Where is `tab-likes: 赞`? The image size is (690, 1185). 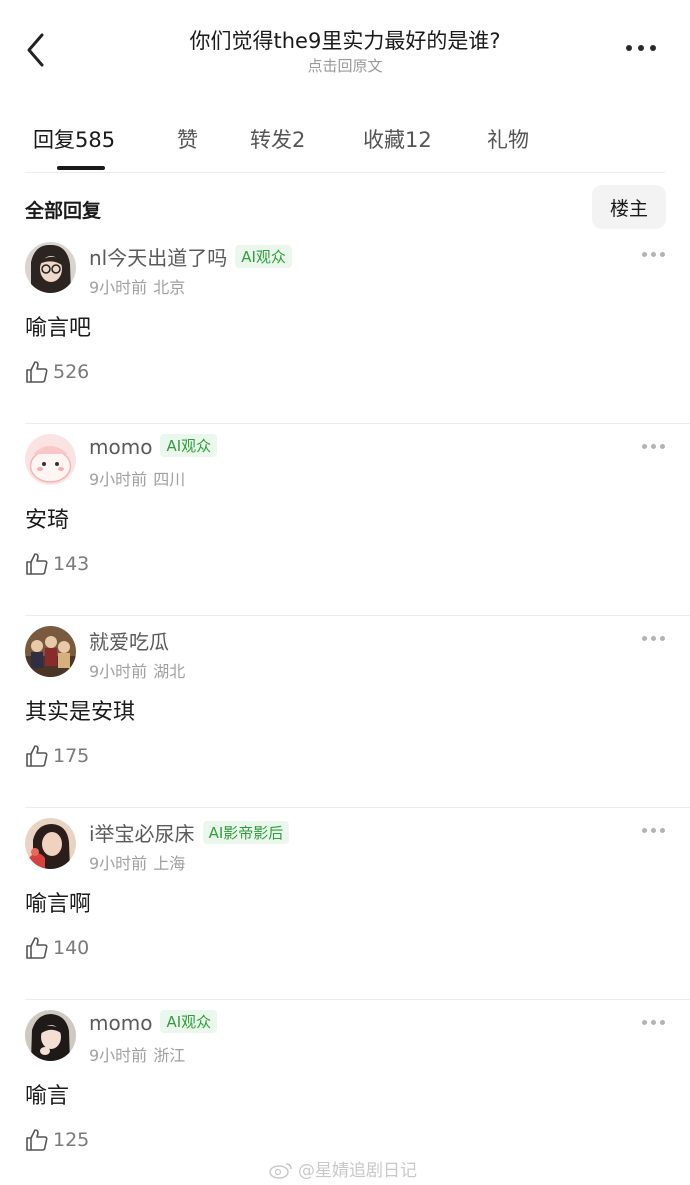 tab-likes: 赞 is located at coordinates (187, 139).